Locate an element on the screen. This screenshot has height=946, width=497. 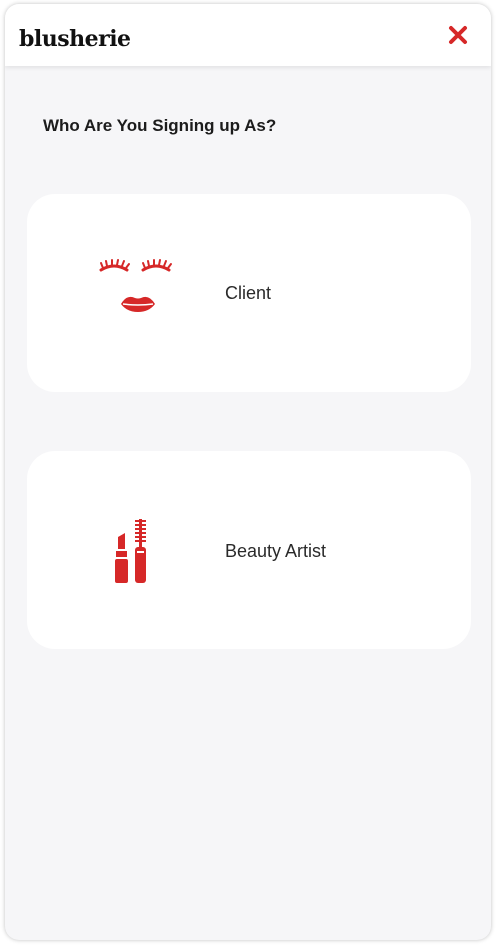
close-icon is located at coordinates (458, 35).